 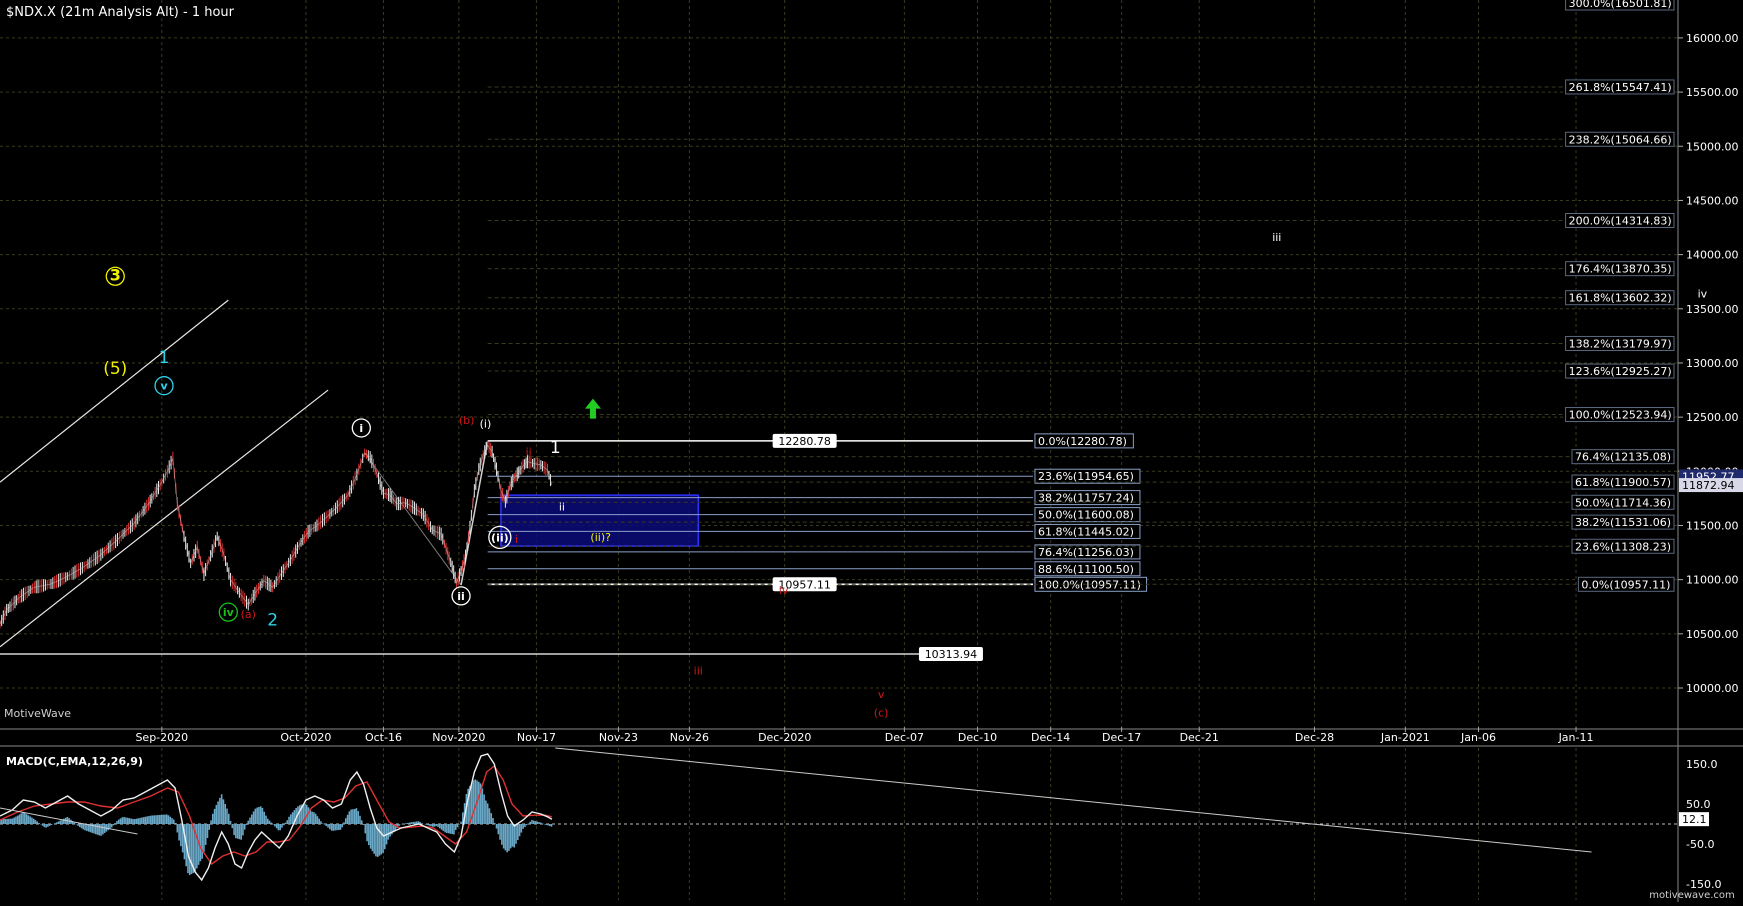 I want to click on price-flag-label: 12280.78, so click(x=804, y=441).